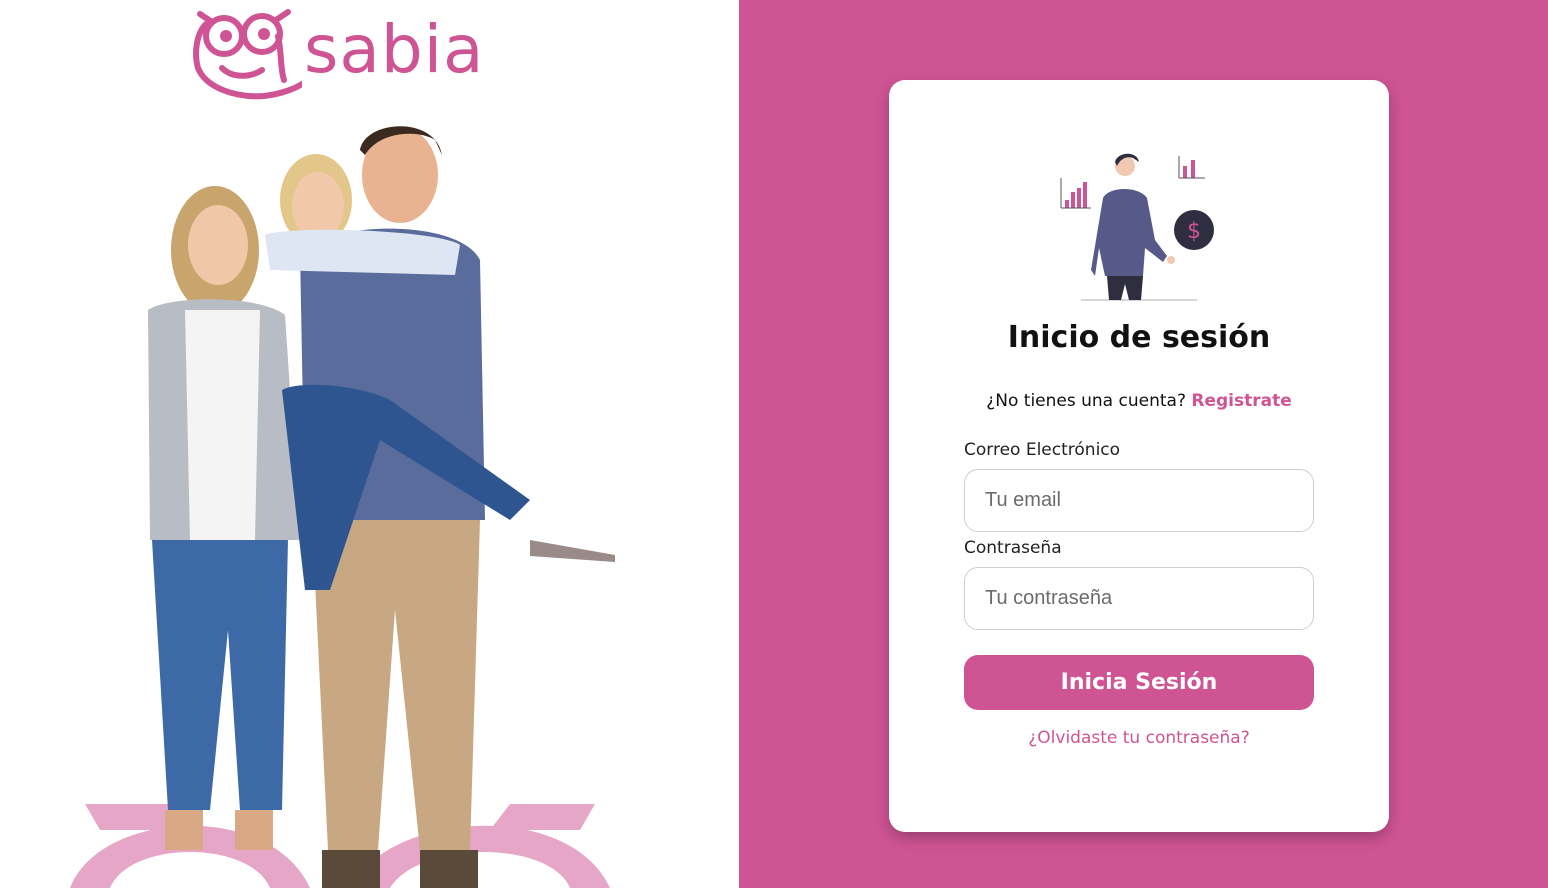  What do you see at coordinates (1139, 682) in the screenshot?
I see `login-button: Inicia Sesión` at bounding box center [1139, 682].